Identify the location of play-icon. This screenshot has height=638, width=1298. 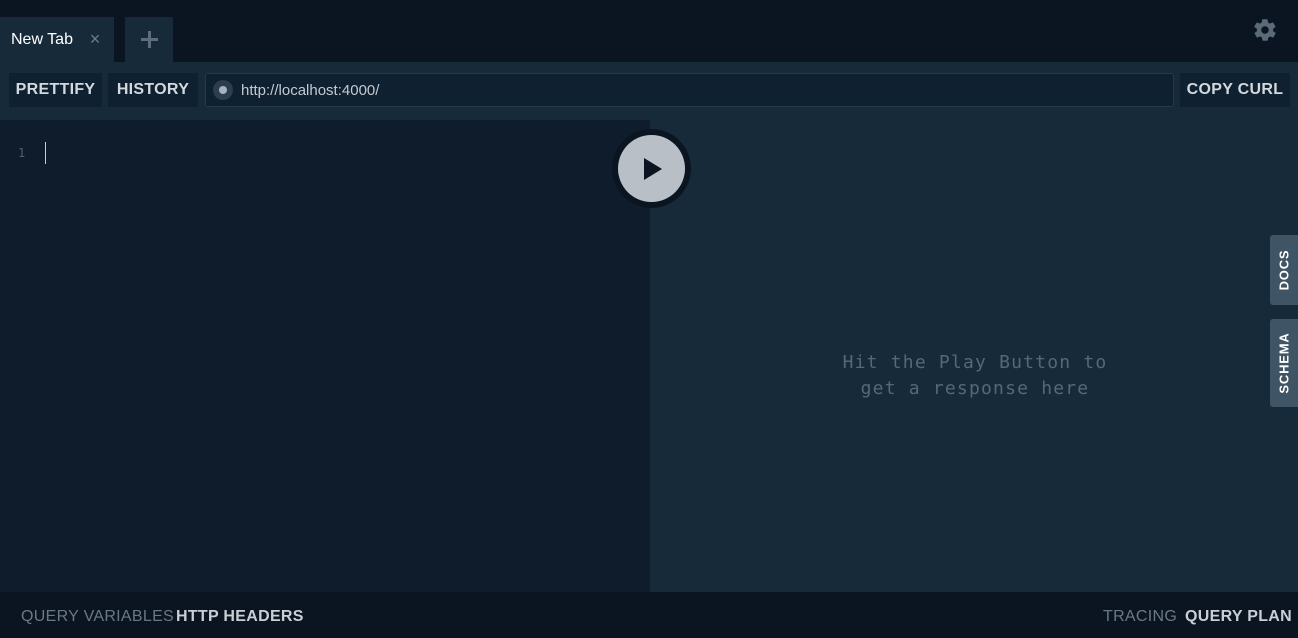
(653, 169).